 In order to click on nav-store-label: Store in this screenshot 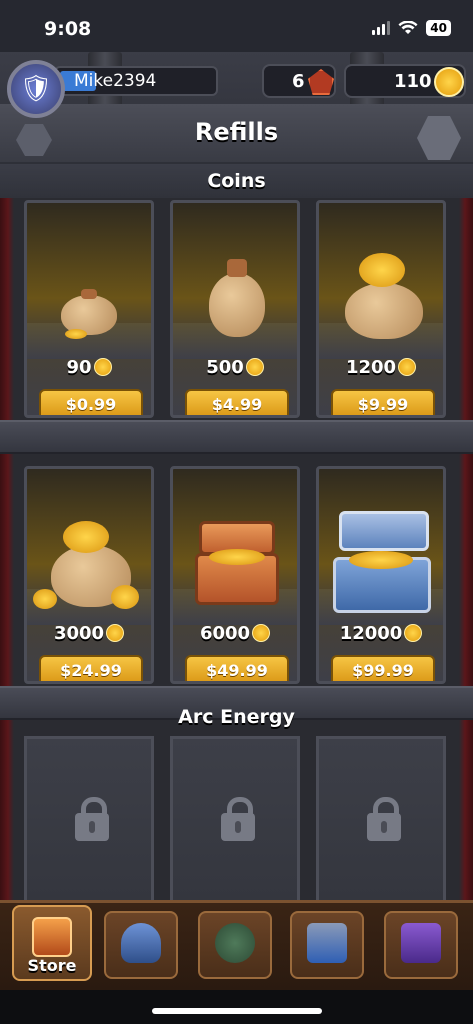, I will do `click(52, 965)`.